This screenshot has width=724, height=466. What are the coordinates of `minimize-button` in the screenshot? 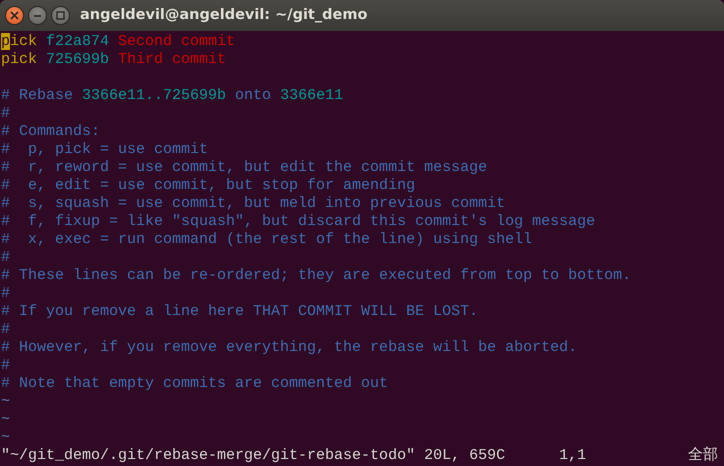 It's located at (37, 15).